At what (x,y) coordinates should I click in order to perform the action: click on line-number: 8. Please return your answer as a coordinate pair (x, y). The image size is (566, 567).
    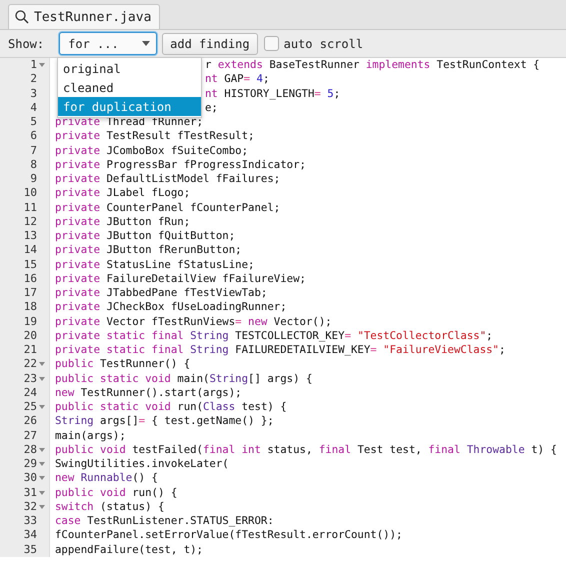
    Looking at the image, I should click on (33, 165).